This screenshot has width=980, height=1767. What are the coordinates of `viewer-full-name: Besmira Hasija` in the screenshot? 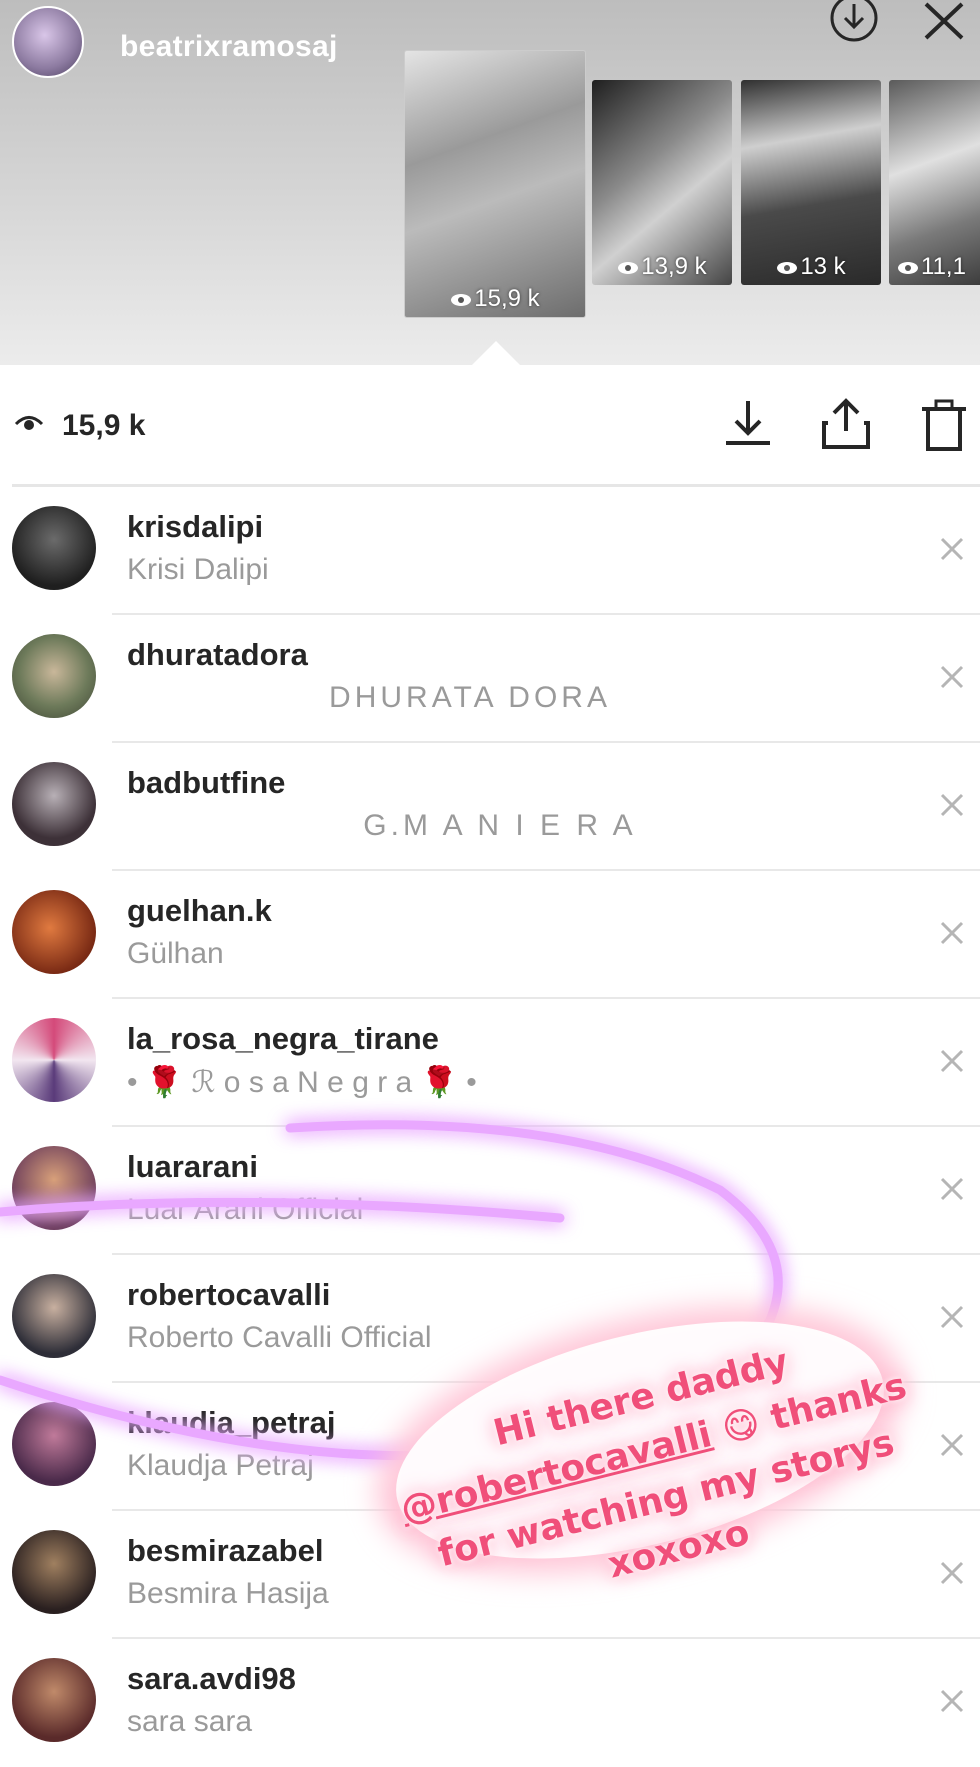 It's located at (228, 1593).